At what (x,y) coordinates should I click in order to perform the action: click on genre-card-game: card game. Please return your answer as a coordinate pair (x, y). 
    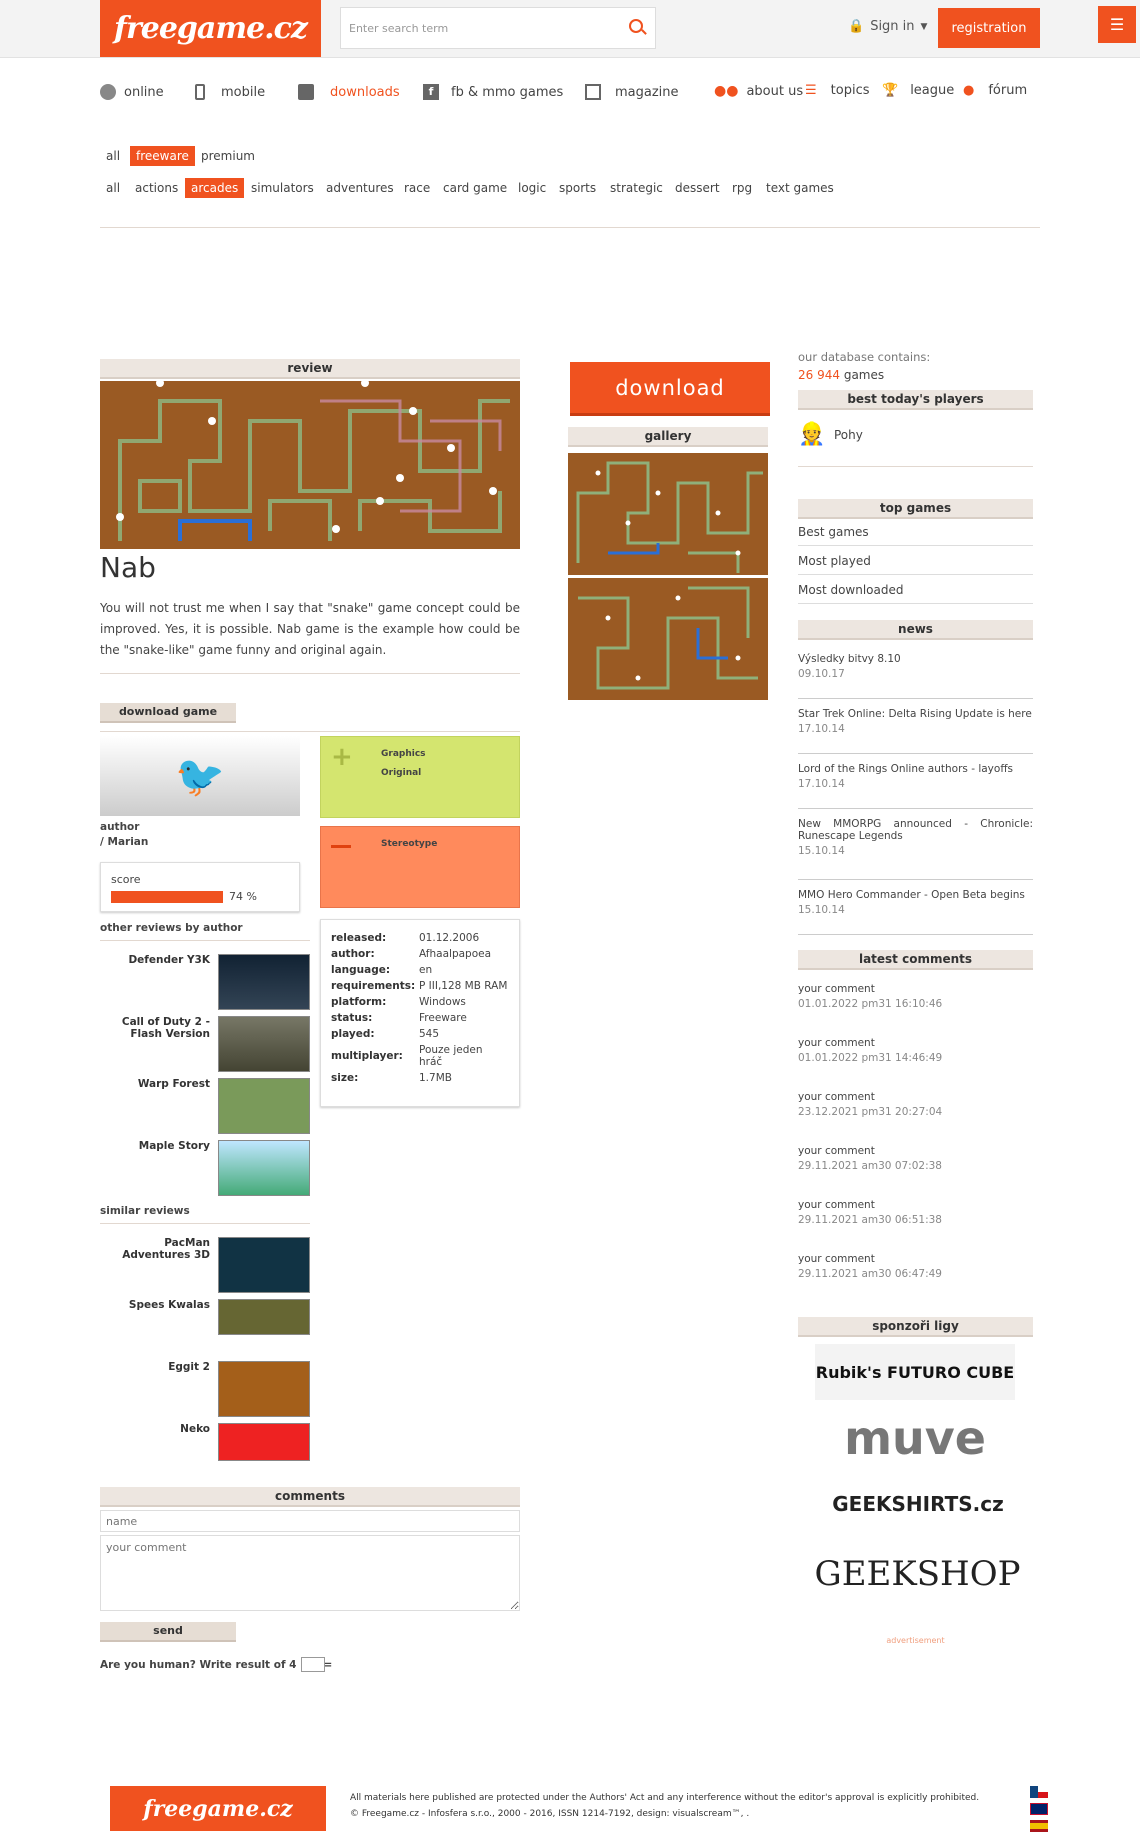
    Looking at the image, I should click on (475, 188).